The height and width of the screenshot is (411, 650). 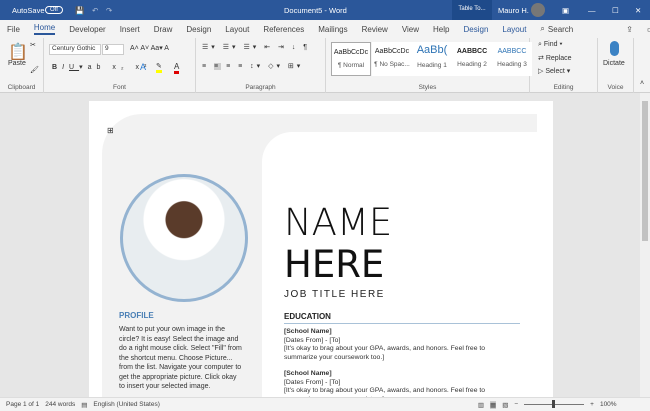 I want to click on vertical-scrollbar, so click(x=645, y=245).